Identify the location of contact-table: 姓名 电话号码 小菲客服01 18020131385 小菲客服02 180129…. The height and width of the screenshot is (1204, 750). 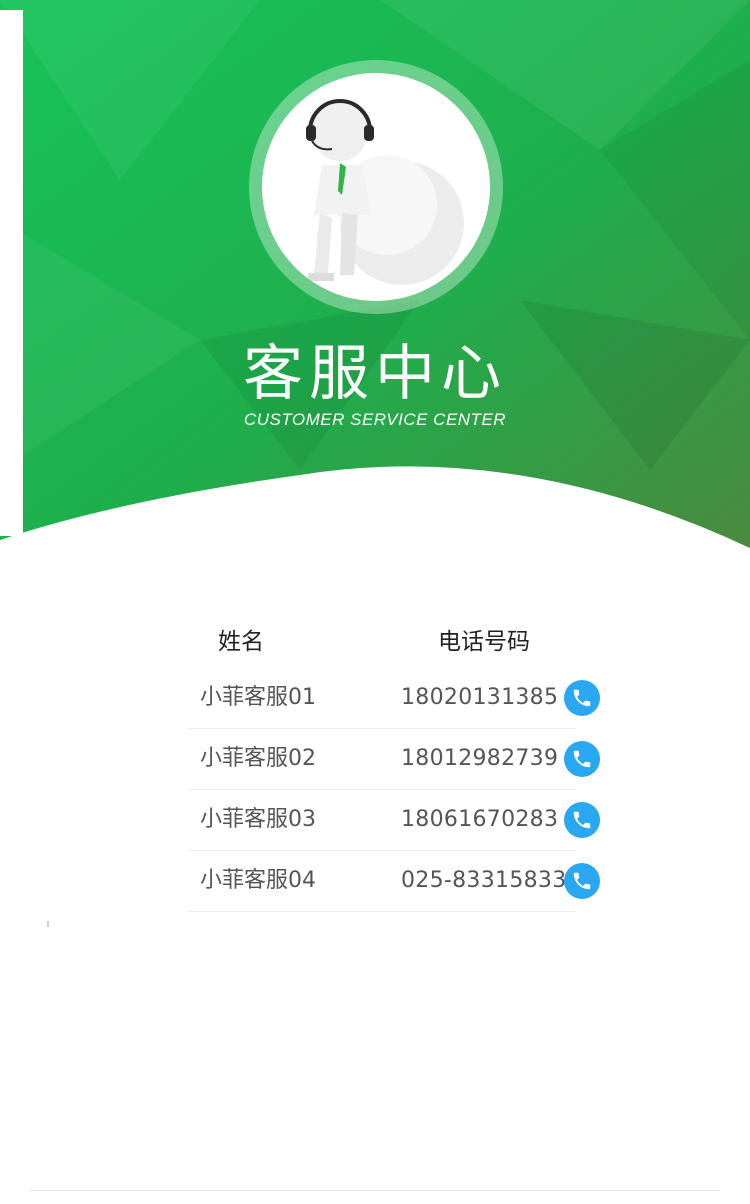
(394, 766).